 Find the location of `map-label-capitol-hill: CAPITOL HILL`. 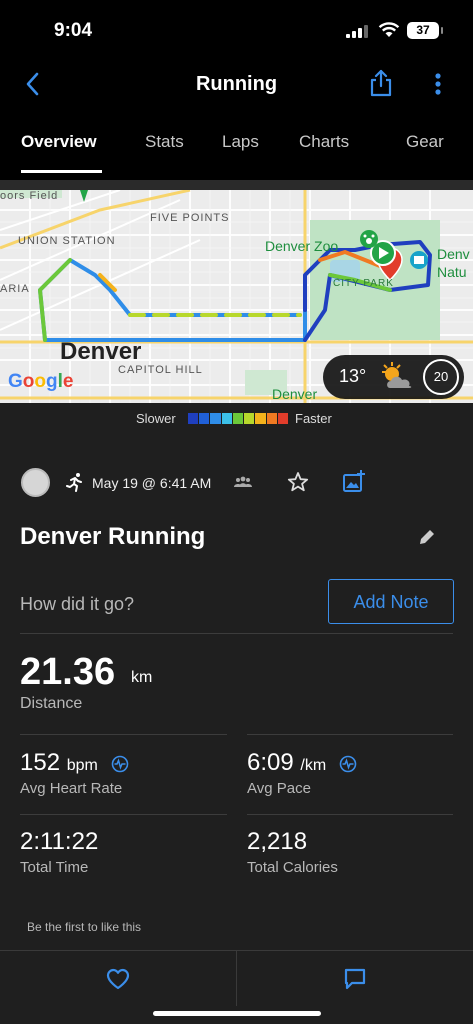

map-label-capitol-hill: CAPITOL HILL is located at coordinates (160, 370).